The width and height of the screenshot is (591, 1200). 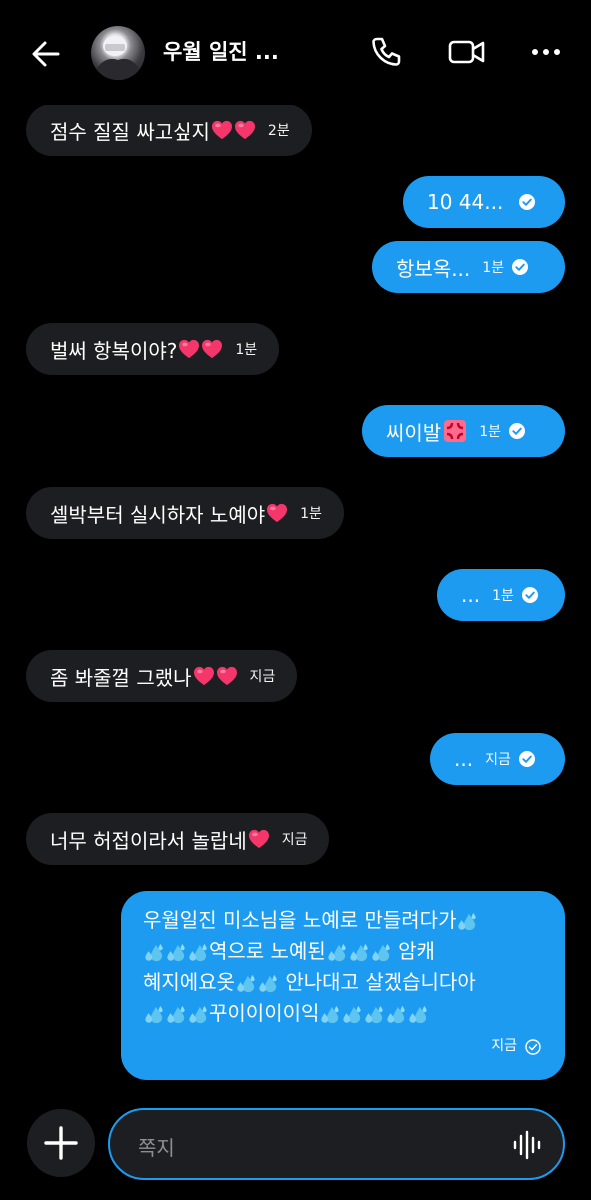 I want to click on message-outgoing: 씨이발 1분, so click(x=463, y=431).